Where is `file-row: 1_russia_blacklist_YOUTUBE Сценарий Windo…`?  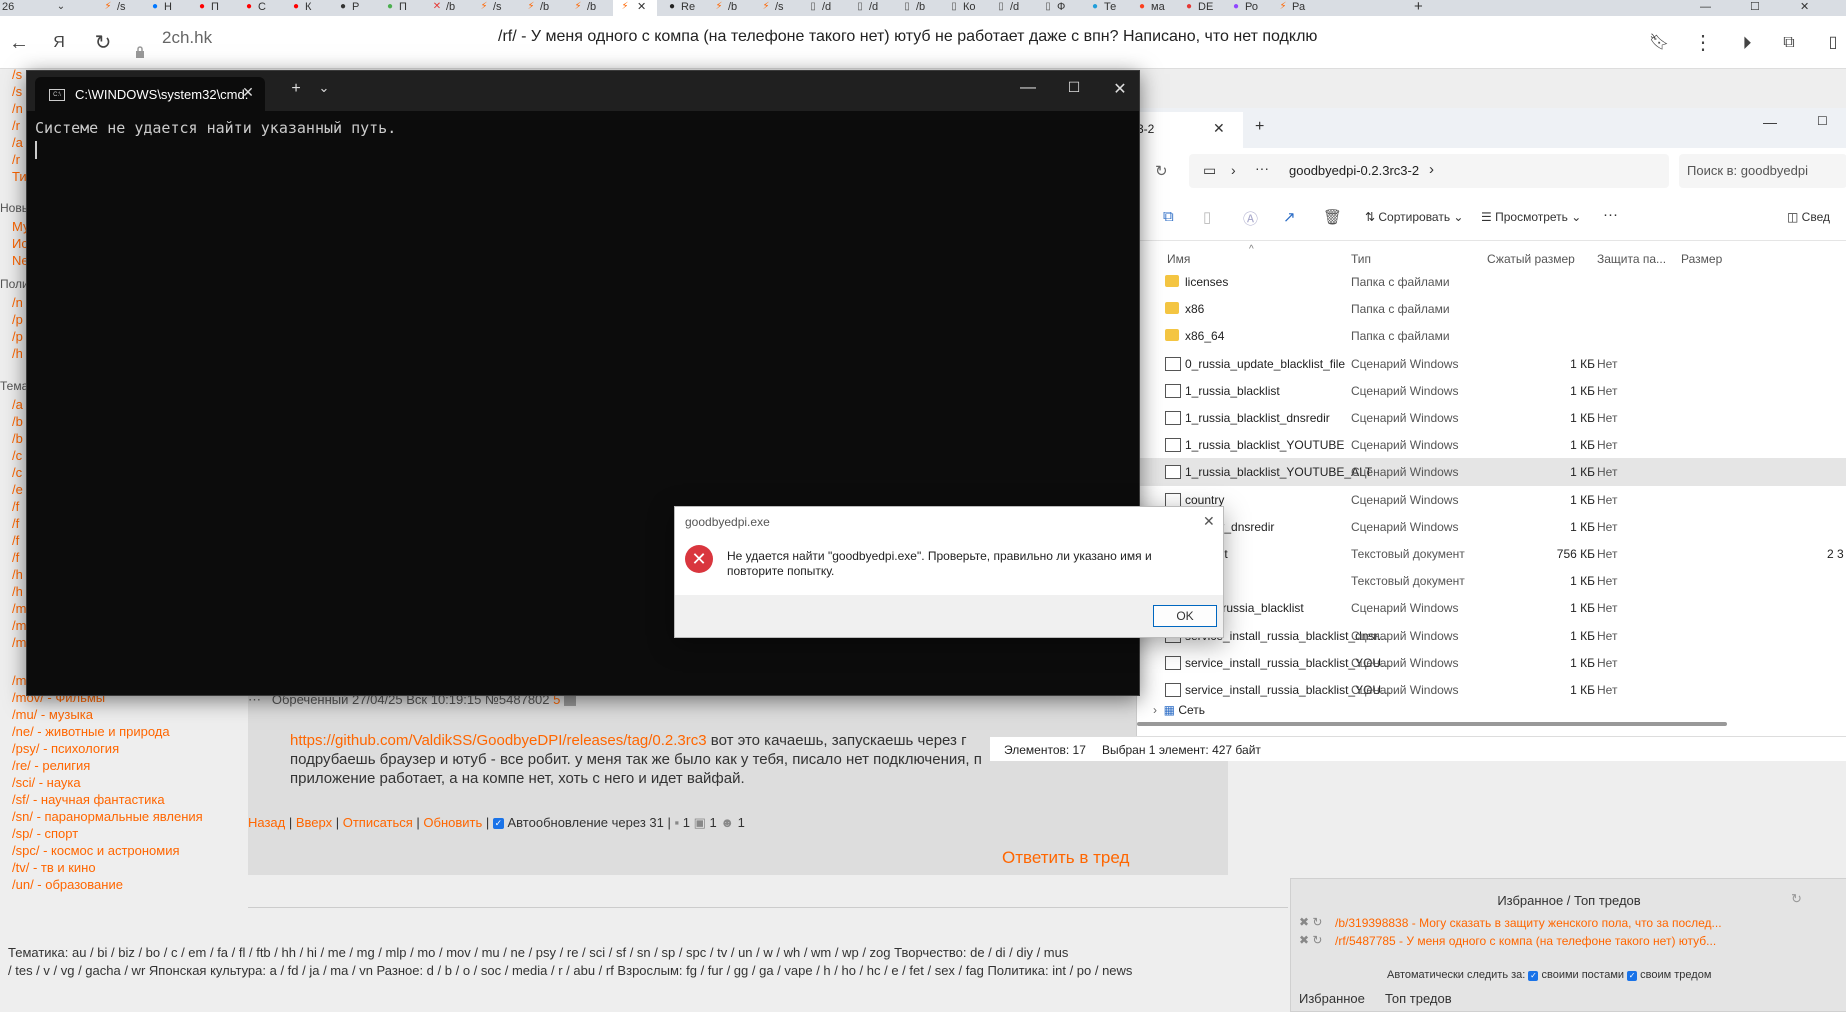
file-row: 1_russia_blacklist_YOUTUBE Сценарий Windo… is located at coordinates (1491, 445).